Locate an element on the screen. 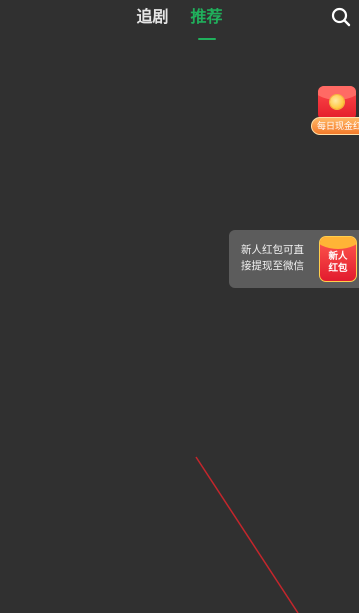 This screenshot has width=359, height=613. tab-label: 推荐 is located at coordinates (206, 16).